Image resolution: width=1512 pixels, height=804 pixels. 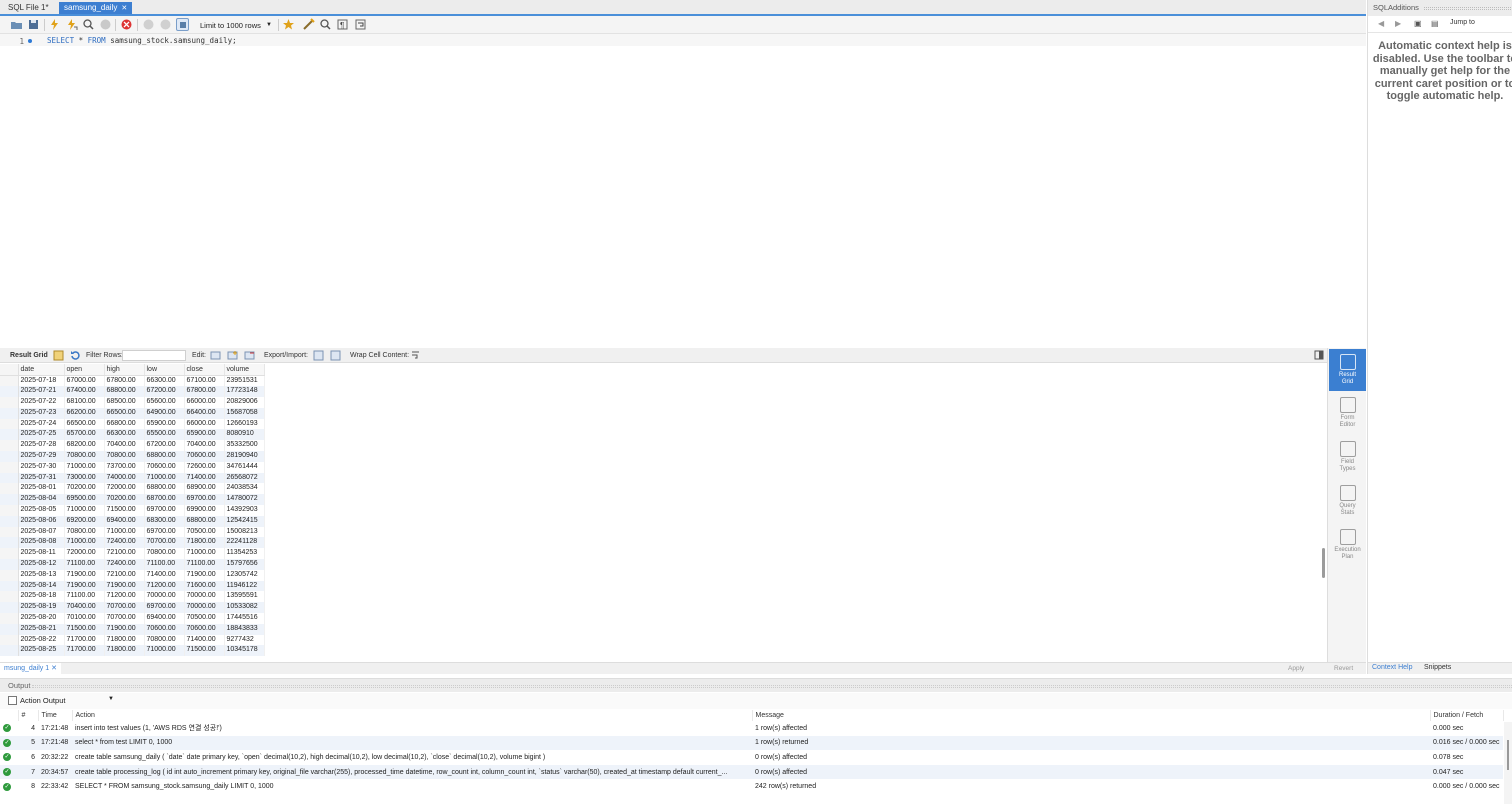 What do you see at coordinates (288, 24) in the screenshot?
I see `add-snippet-icon` at bounding box center [288, 24].